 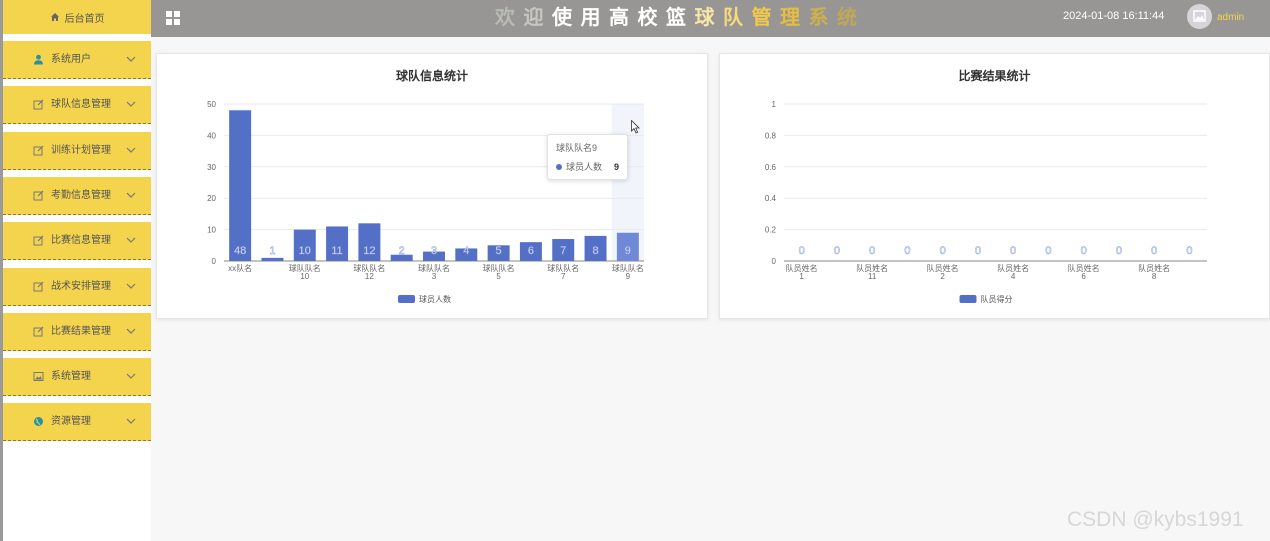 What do you see at coordinates (623, 18) in the screenshot?
I see `title-char: 高` at bounding box center [623, 18].